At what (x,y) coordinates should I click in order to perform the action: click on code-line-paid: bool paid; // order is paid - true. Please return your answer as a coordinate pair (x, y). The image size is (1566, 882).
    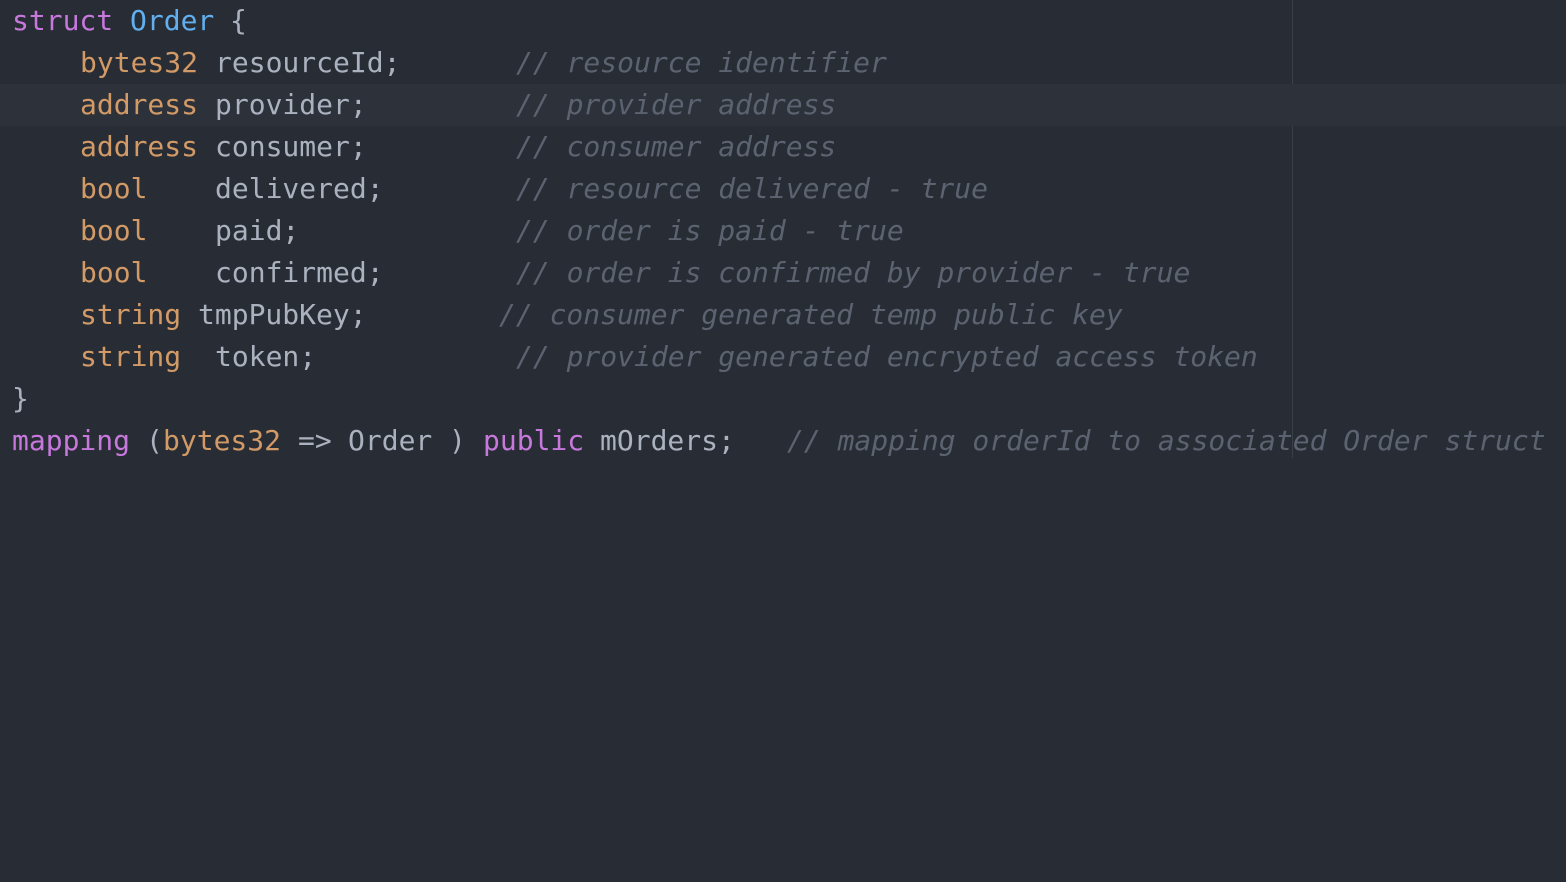
    Looking at the image, I should click on (783, 231).